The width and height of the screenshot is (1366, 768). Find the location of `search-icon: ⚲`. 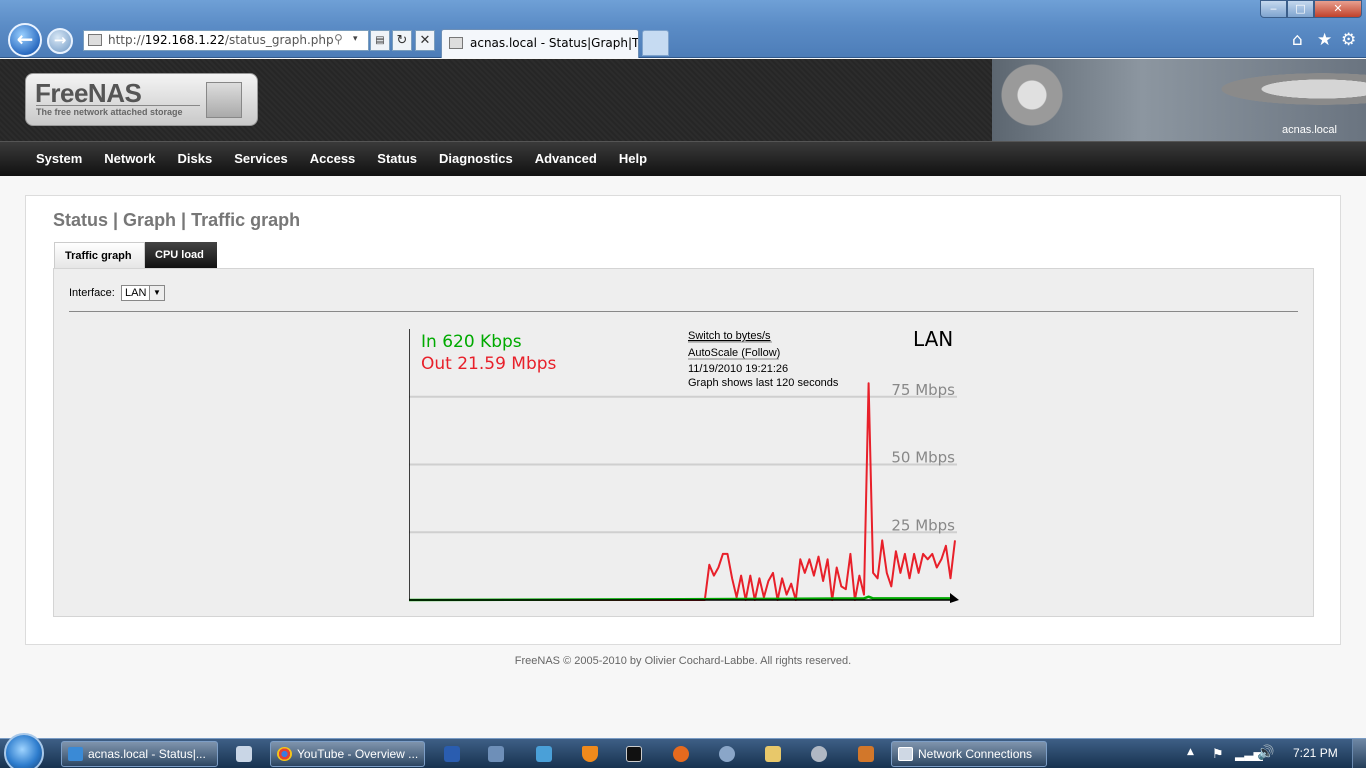

search-icon: ⚲ is located at coordinates (338, 39).